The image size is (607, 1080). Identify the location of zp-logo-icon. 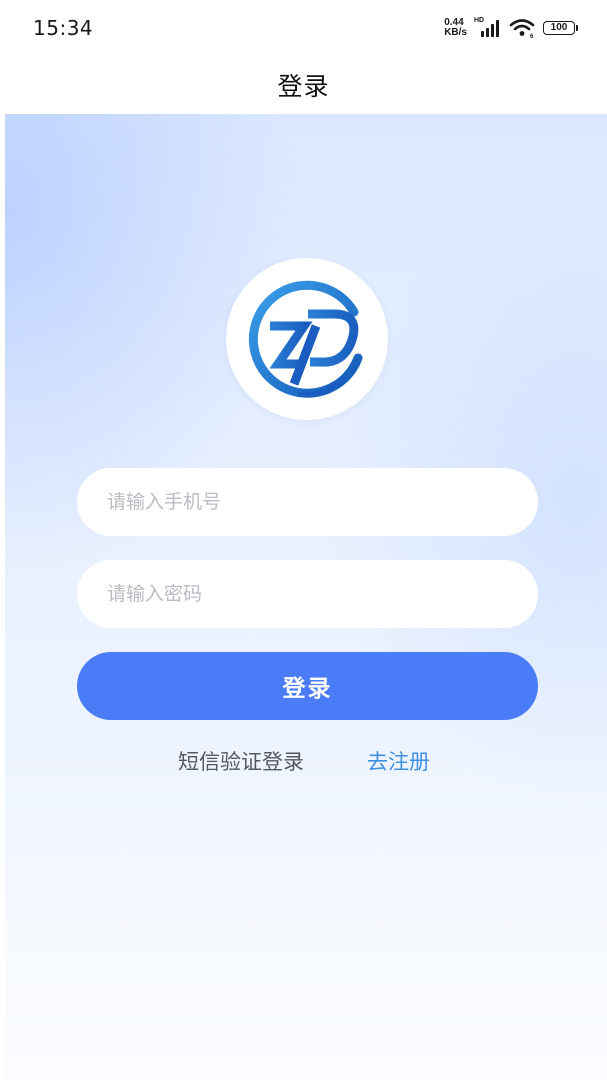
(305, 339).